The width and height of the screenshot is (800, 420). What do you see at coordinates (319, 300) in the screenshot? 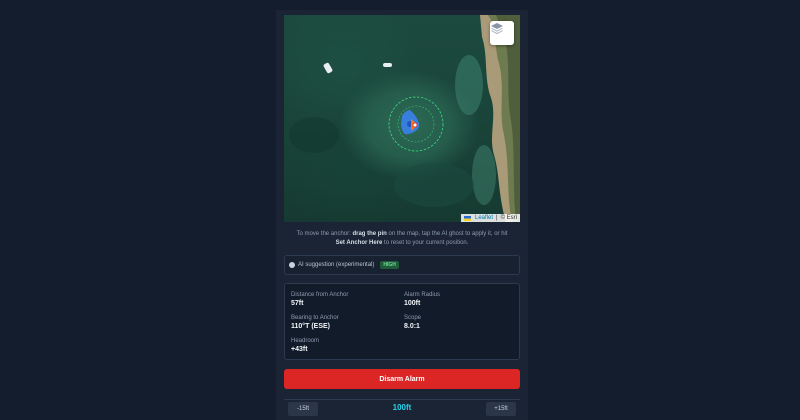
I see `stat-distance: Distance from Anchor 57ft` at bounding box center [319, 300].